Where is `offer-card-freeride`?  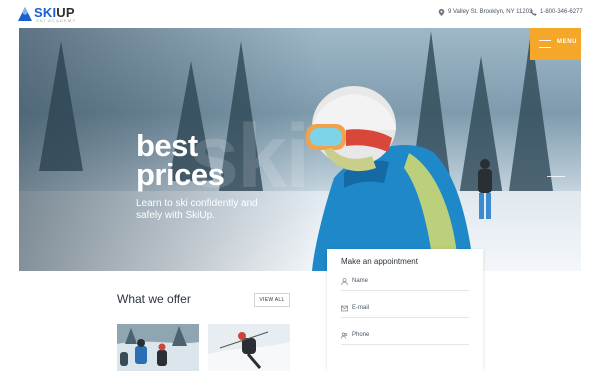
offer-card-freeride is located at coordinates (249, 347).